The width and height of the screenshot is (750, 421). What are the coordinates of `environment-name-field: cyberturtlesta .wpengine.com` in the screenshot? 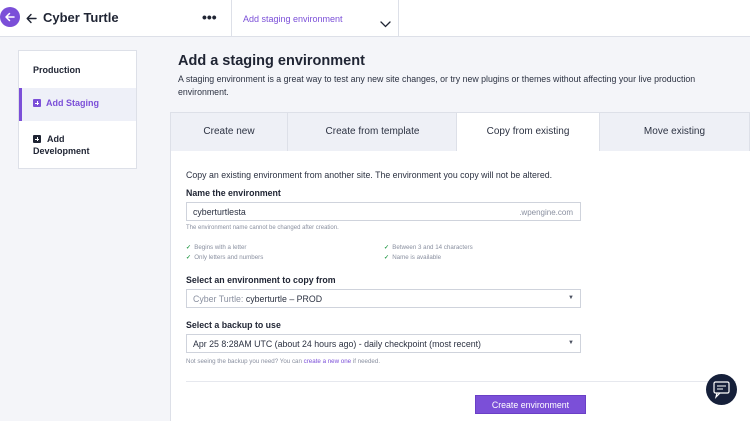 It's located at (383, 211).